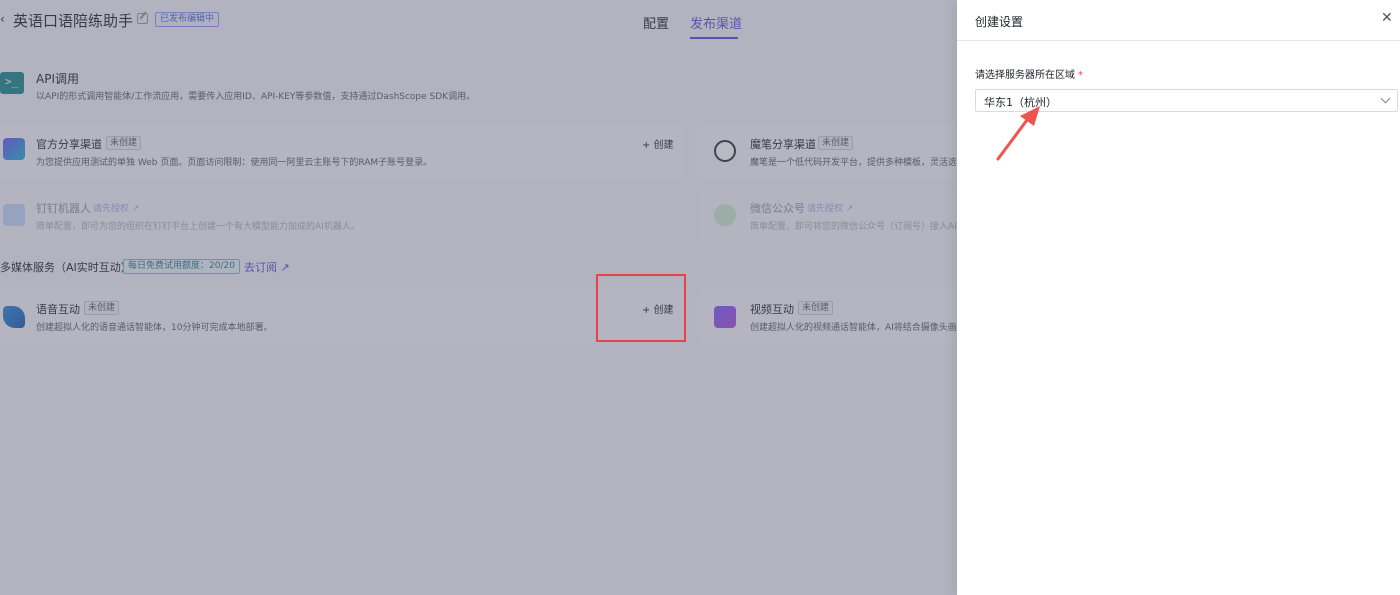 The width and height of the screenshot is (1400, 595). I want to click on divider, so click(1178, 40).